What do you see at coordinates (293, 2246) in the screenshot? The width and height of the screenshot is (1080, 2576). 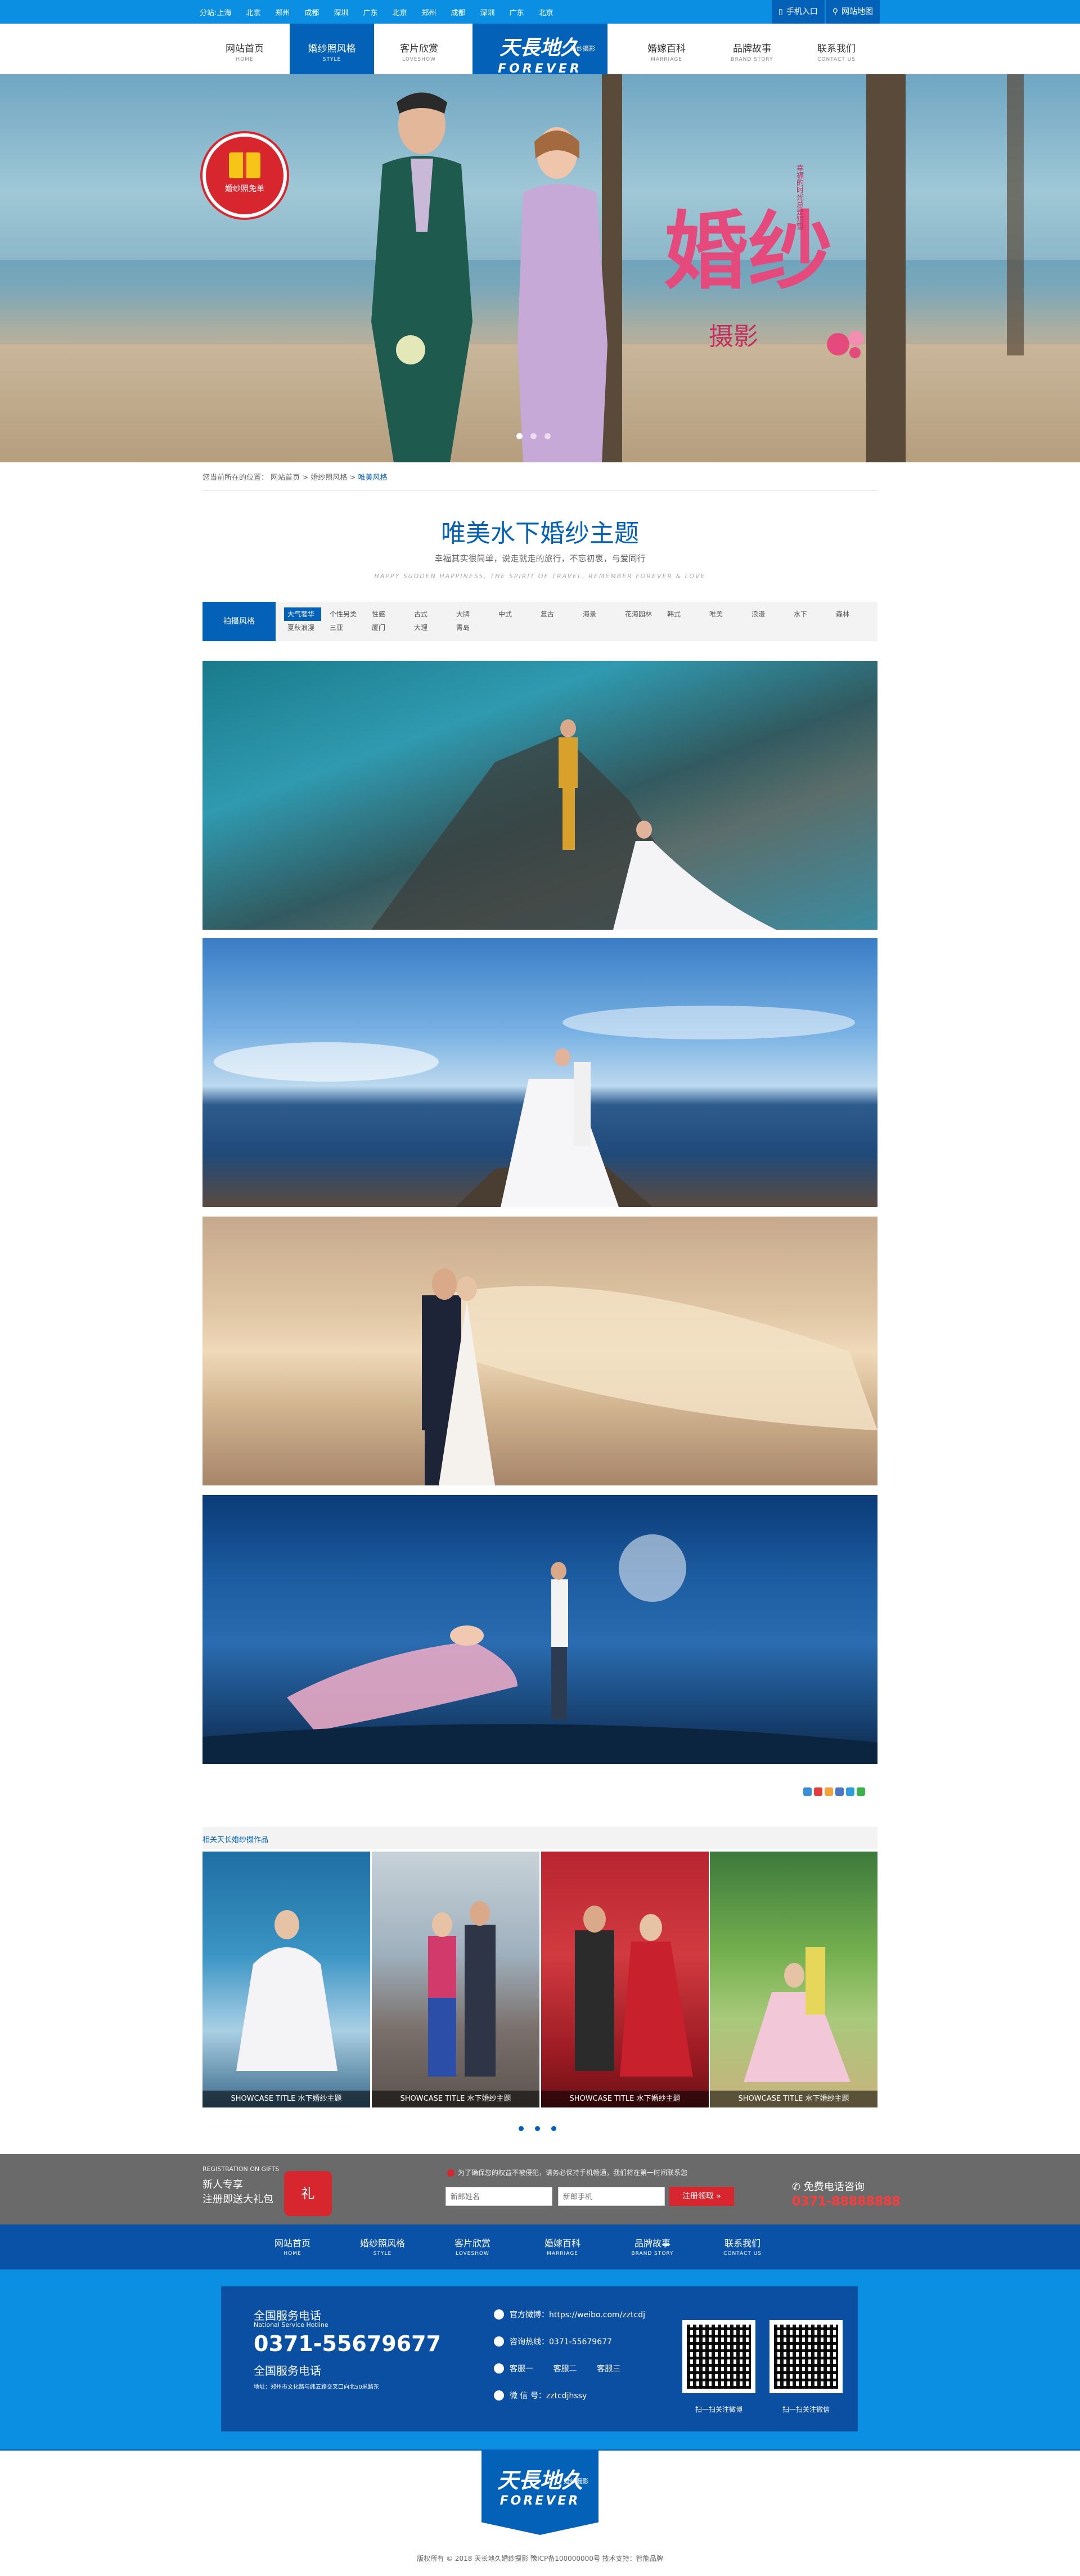 I see `footer-nav-home: 网站首页 HOME` at bounding box center [293, 2246].